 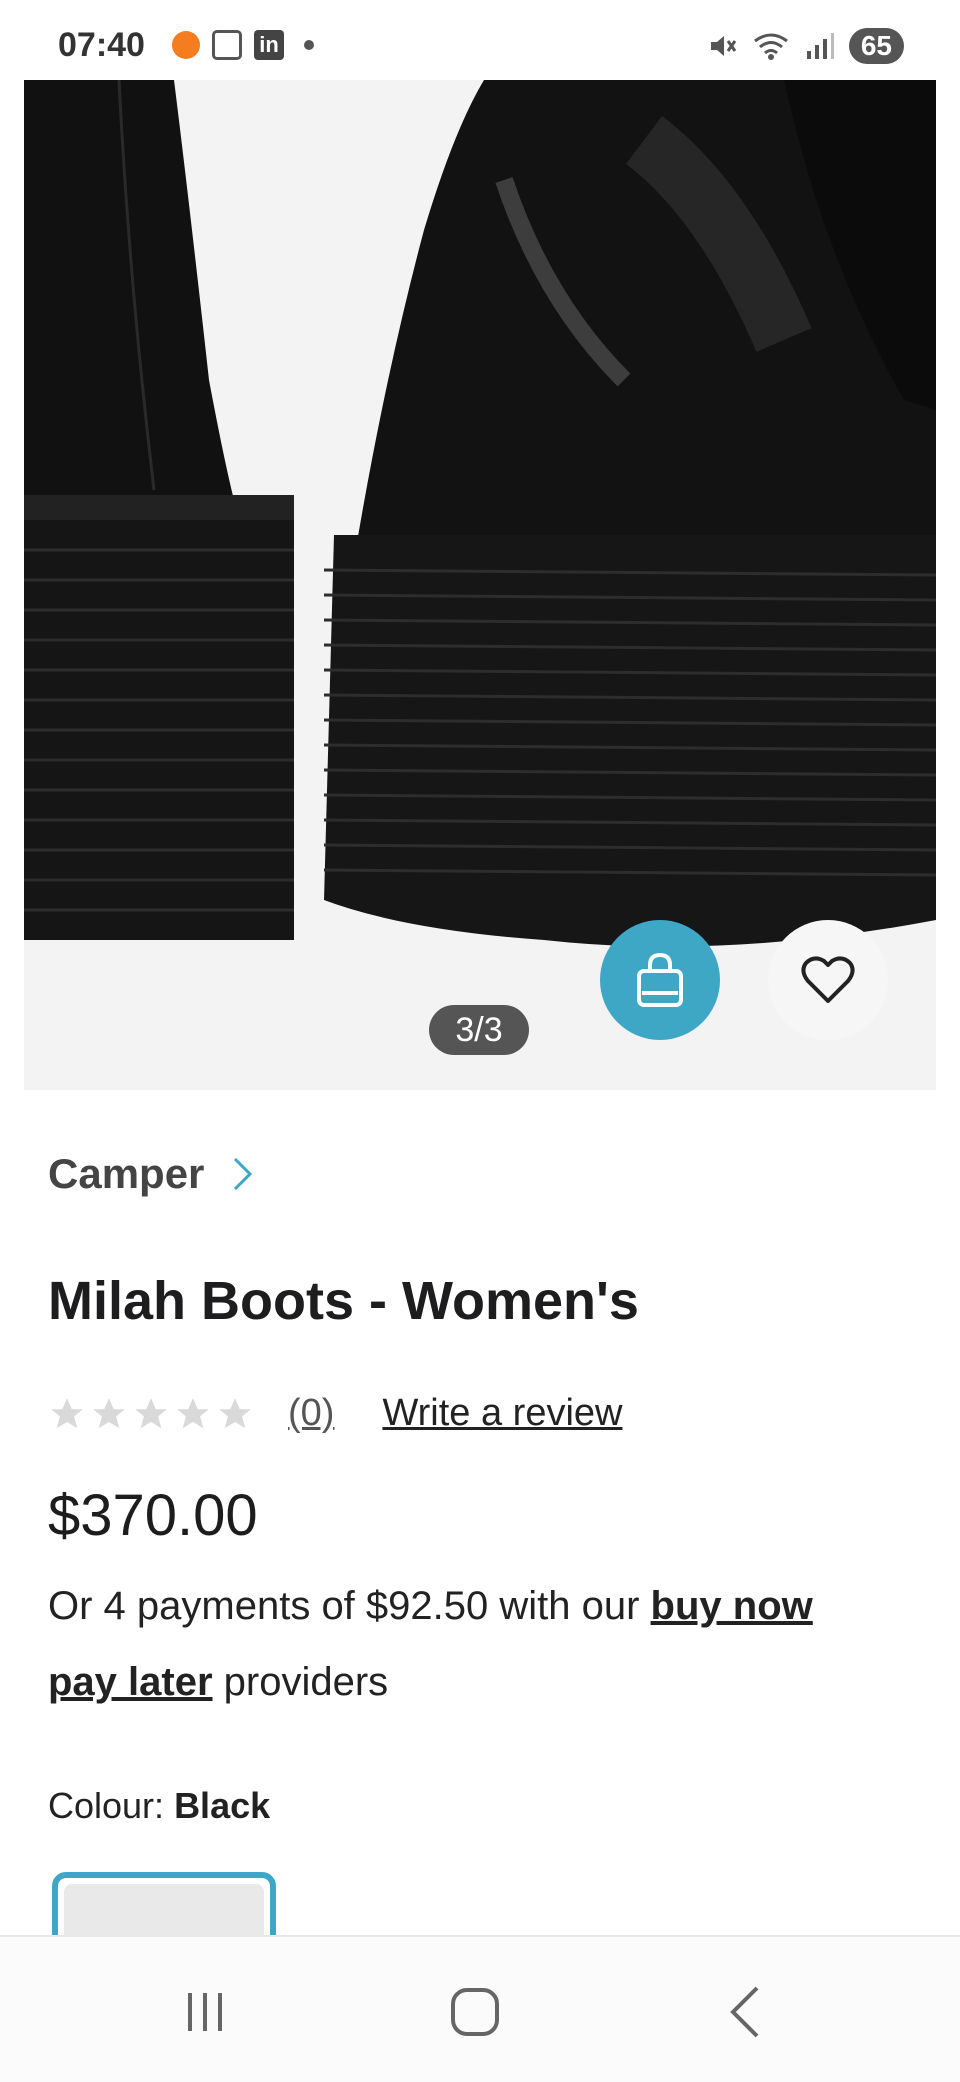 I want to click on colour-value: Black, so click(x=222, y=1805).